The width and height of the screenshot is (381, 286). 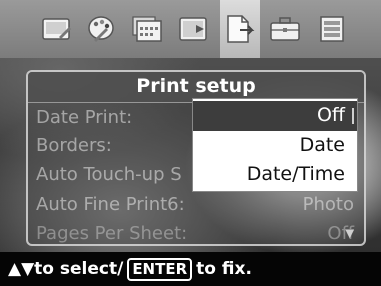 I want to click on print-setup-icon, so click(x=241, y=29).